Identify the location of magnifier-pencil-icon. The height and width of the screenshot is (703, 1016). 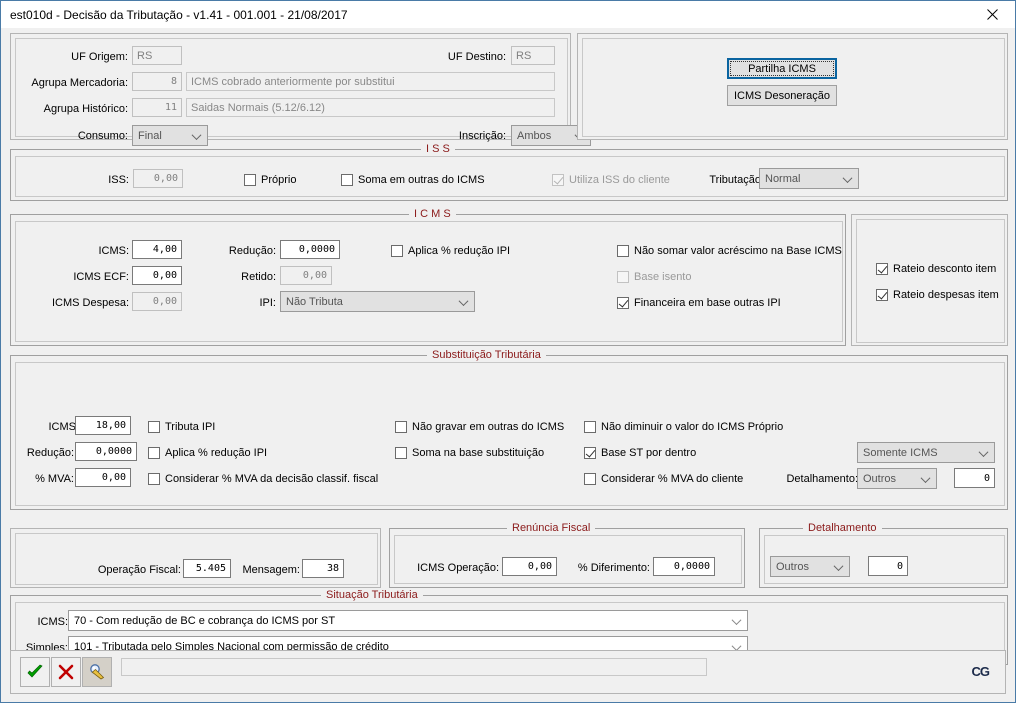
(97, 672).